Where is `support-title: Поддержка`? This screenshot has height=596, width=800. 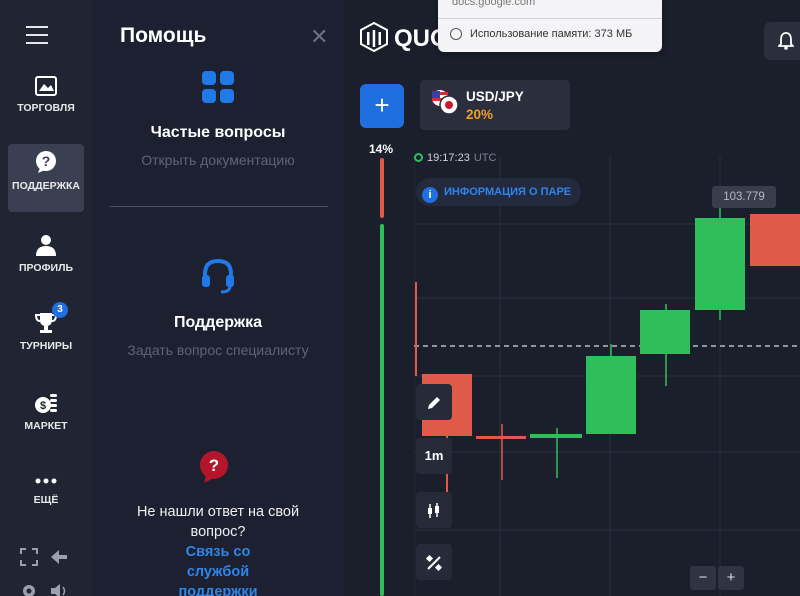
support-title: Поддержка is located at coordinates (218, 322).